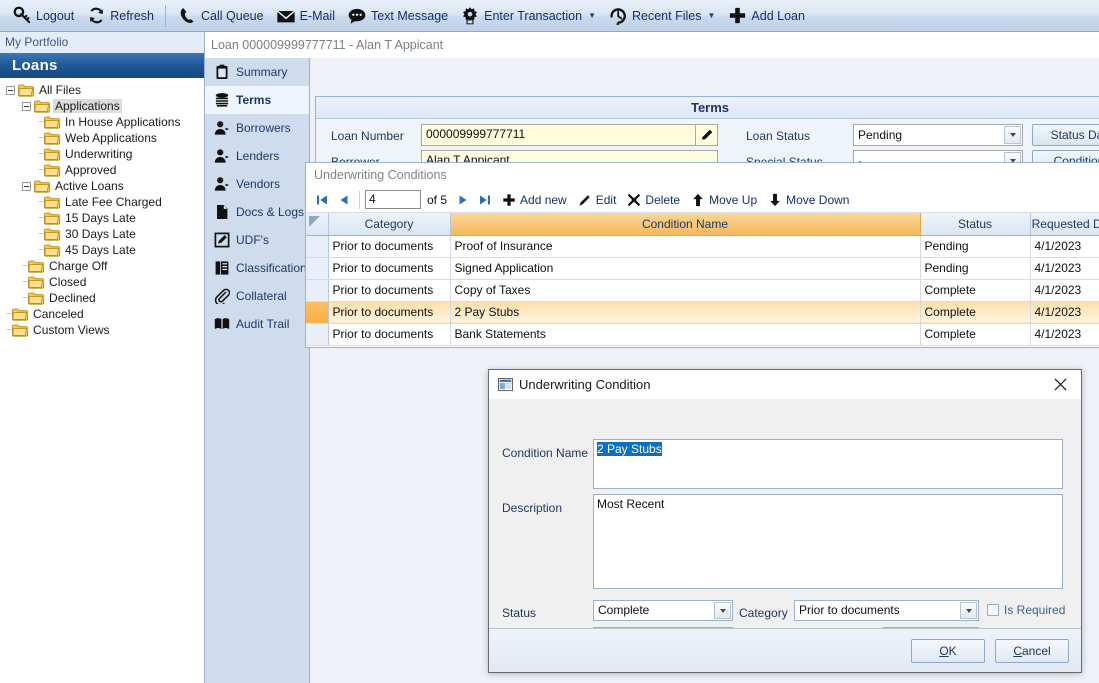 The image size is (1099, 683). What do you see at coordinates (975, 224) in the screenshot?
I see `column-header-status: Status` at bounding box center [975, 224].